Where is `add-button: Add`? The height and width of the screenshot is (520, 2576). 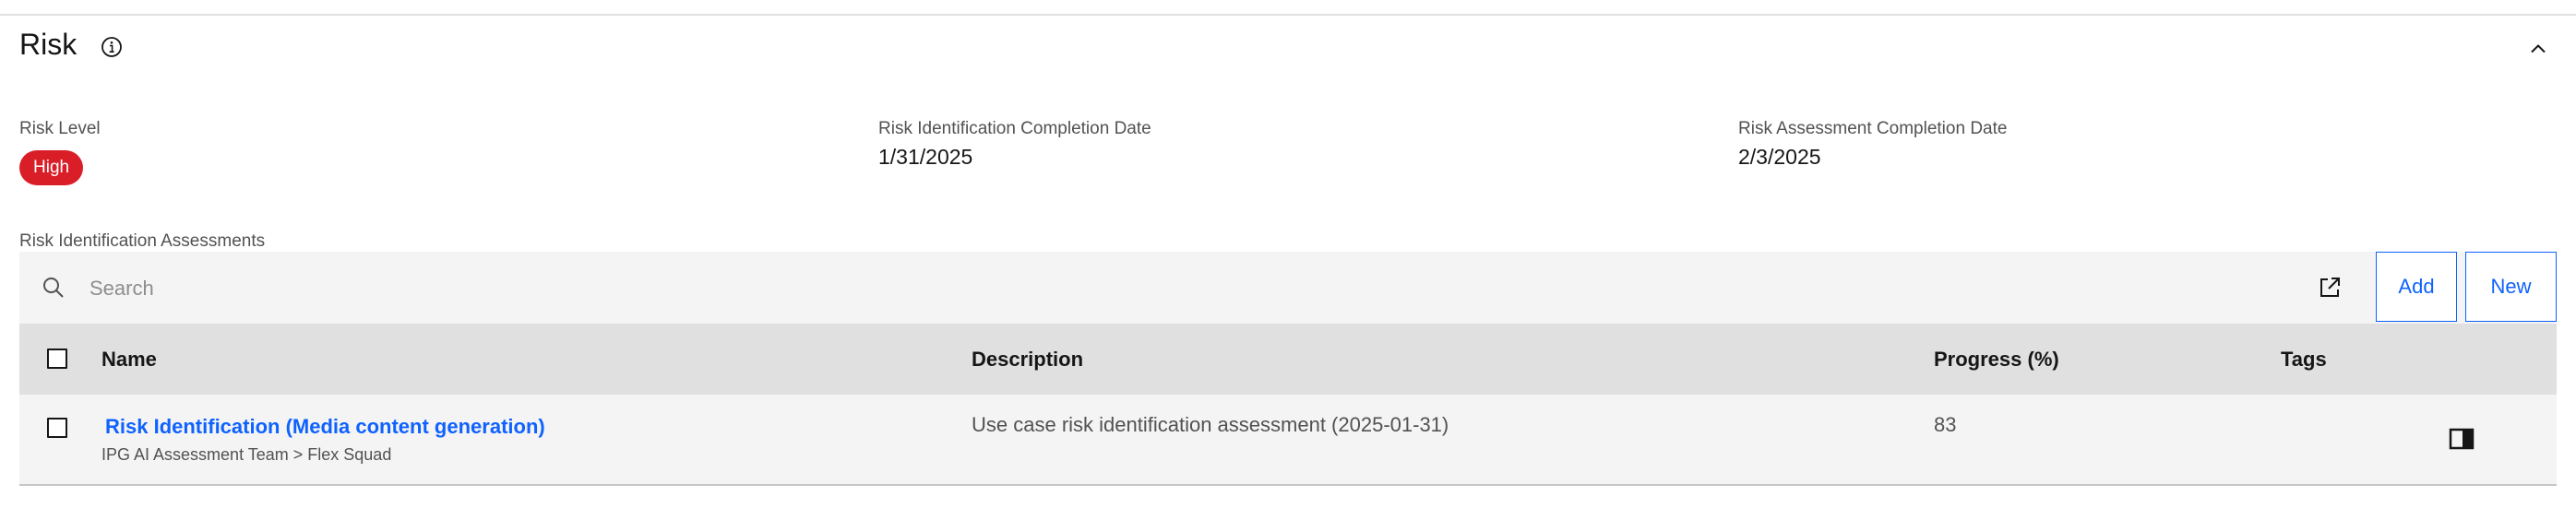
add-button: Add is located at coordinates (2416, 287).